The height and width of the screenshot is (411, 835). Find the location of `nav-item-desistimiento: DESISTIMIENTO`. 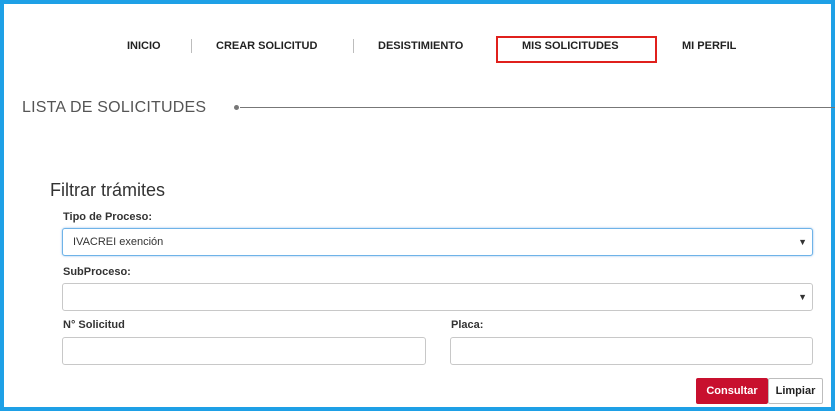

nav-item-desistimiento: DESISTIMIENTO is located at coordinates (420, 46).